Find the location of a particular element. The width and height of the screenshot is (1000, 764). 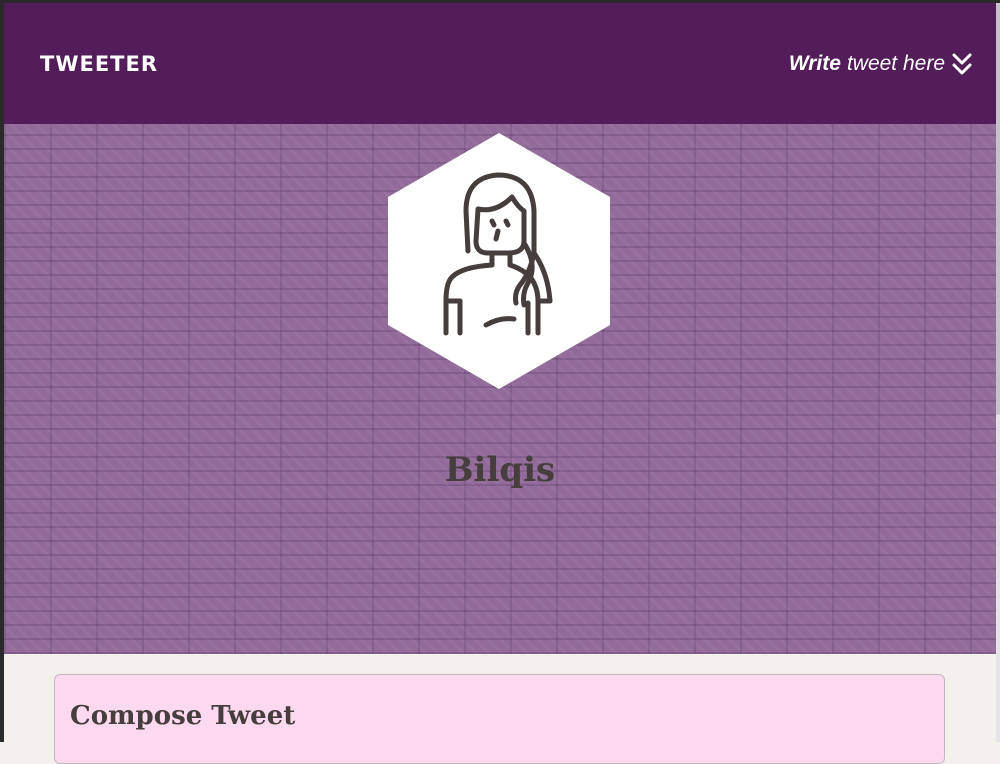

scrollbar-thumb is located at coordinates (998, 209).